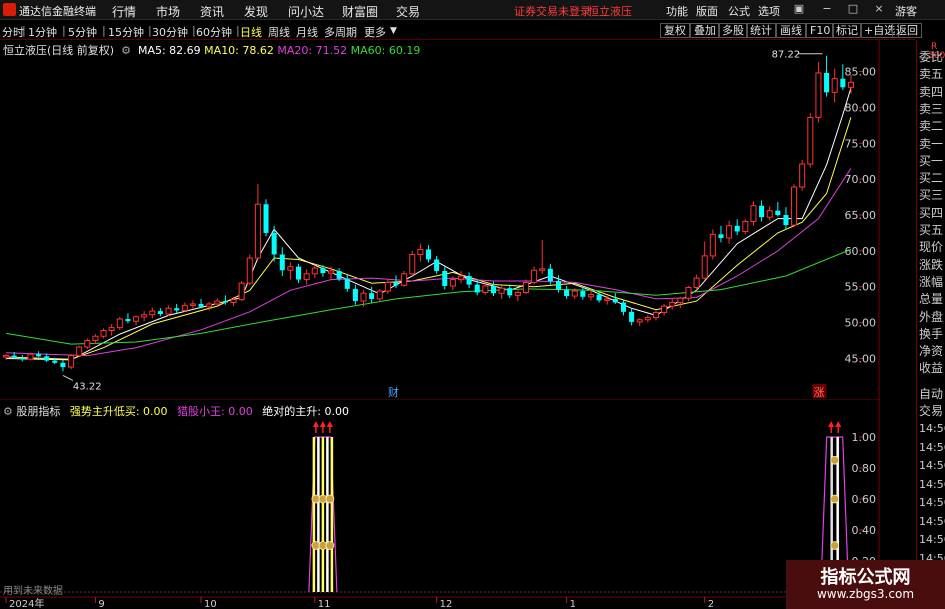  I want to click on menu-item-quotes: 行情, so click(124, 11).